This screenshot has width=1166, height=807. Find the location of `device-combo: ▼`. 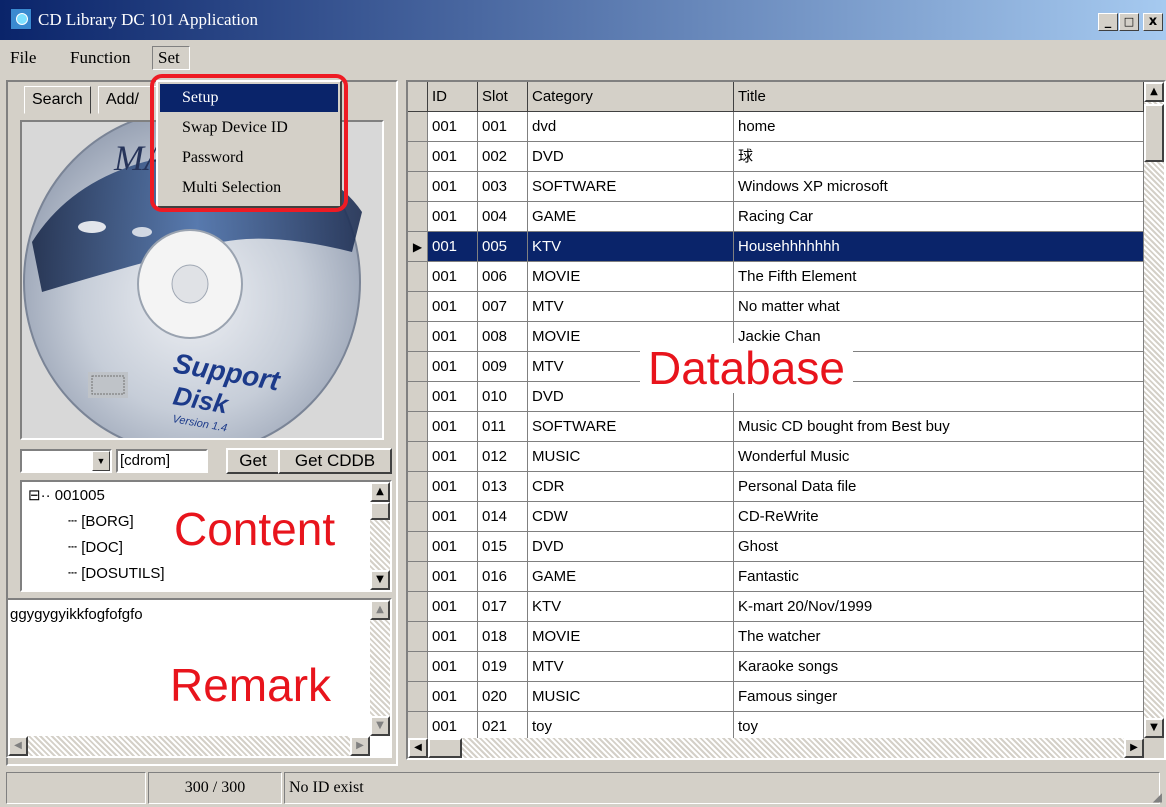

device-combo: ▼ is located at coordinates (66, 461).